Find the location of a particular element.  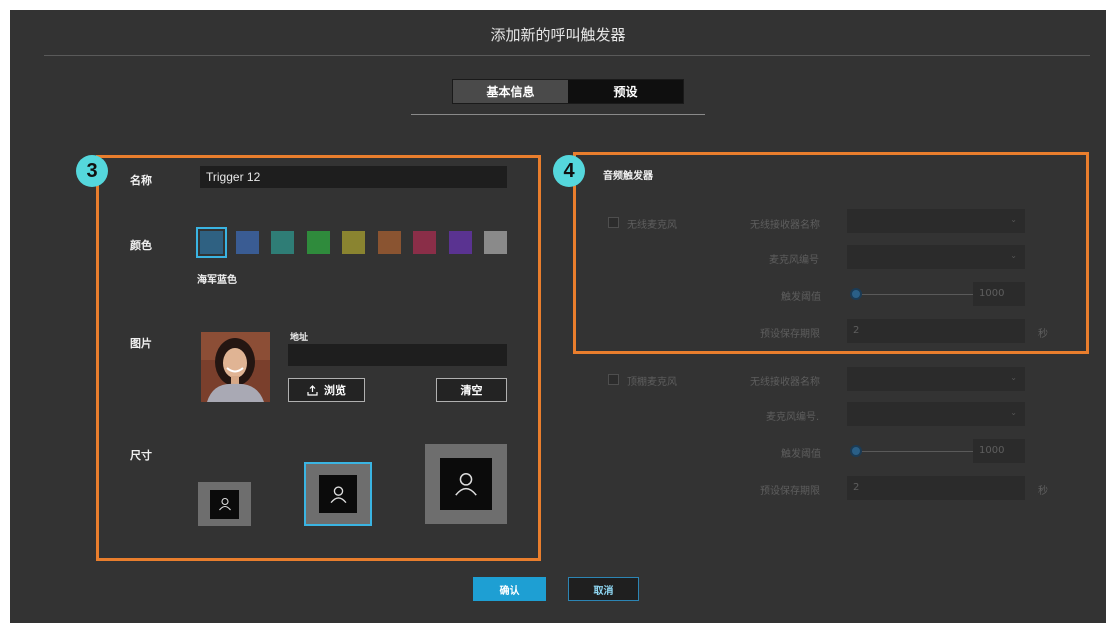

browse-button: 浏览 is located at coordinates (326, 390).